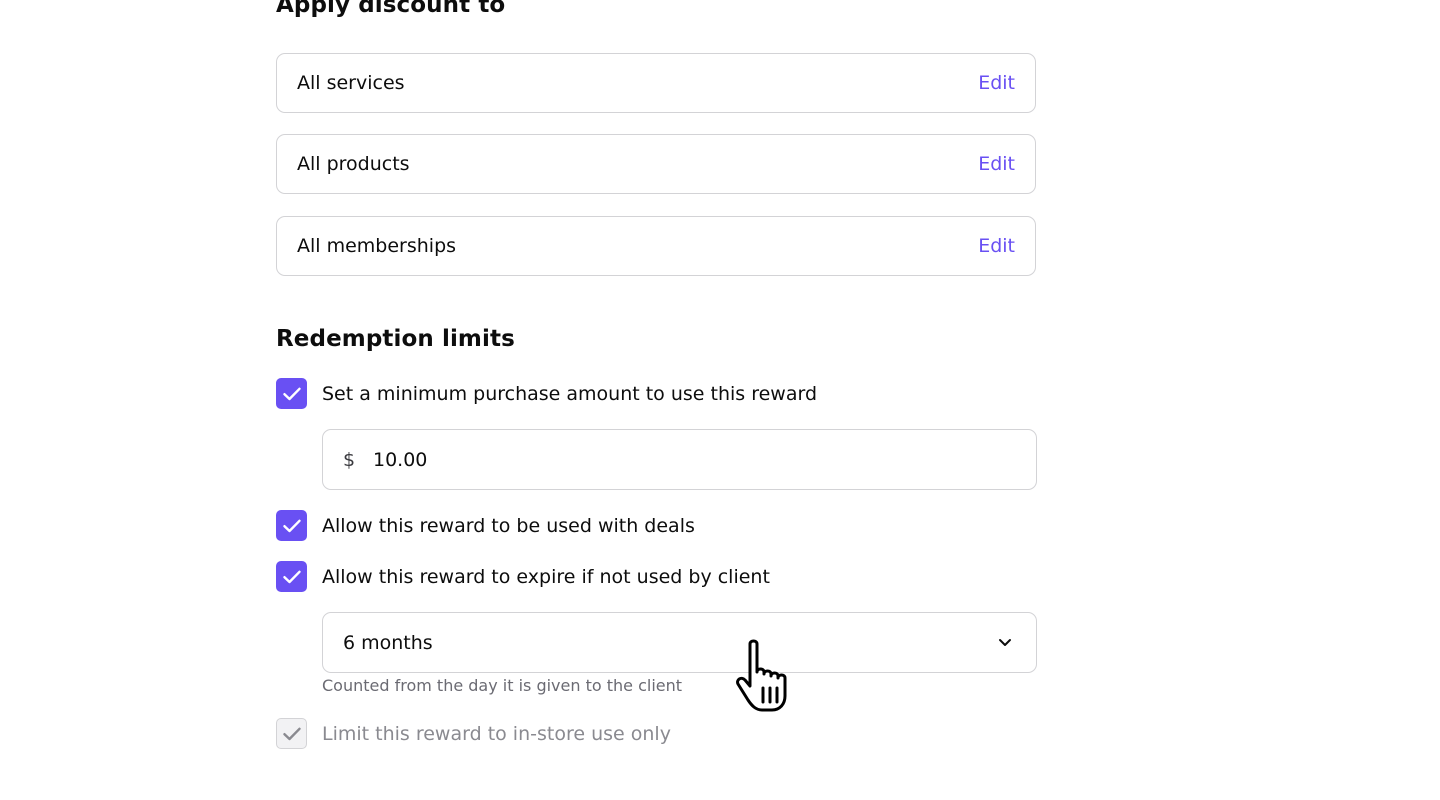  I want to click on scope-label-products: All products, so click(353, 164).